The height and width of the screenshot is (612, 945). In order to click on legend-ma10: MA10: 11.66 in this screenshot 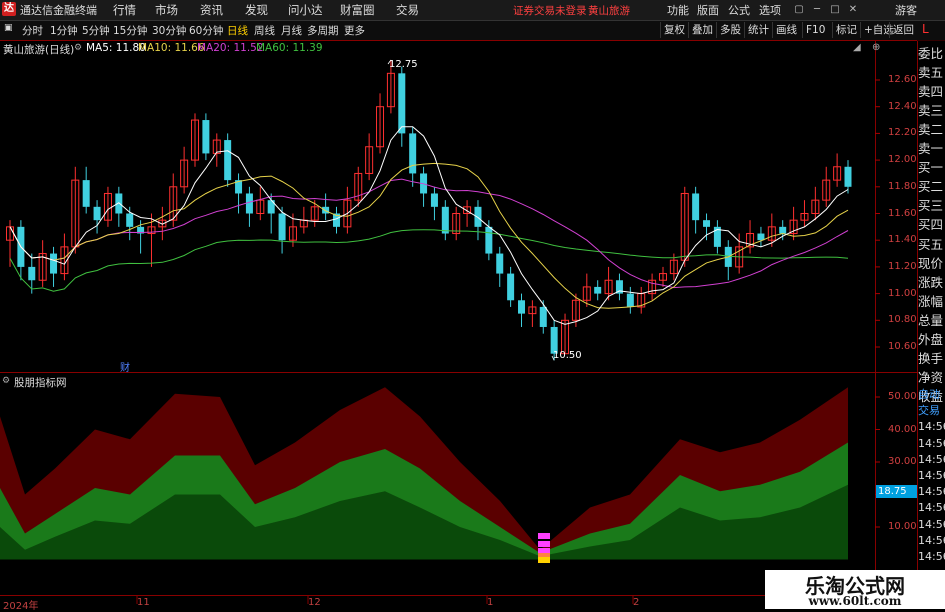, I will do `click(171, 48)`.